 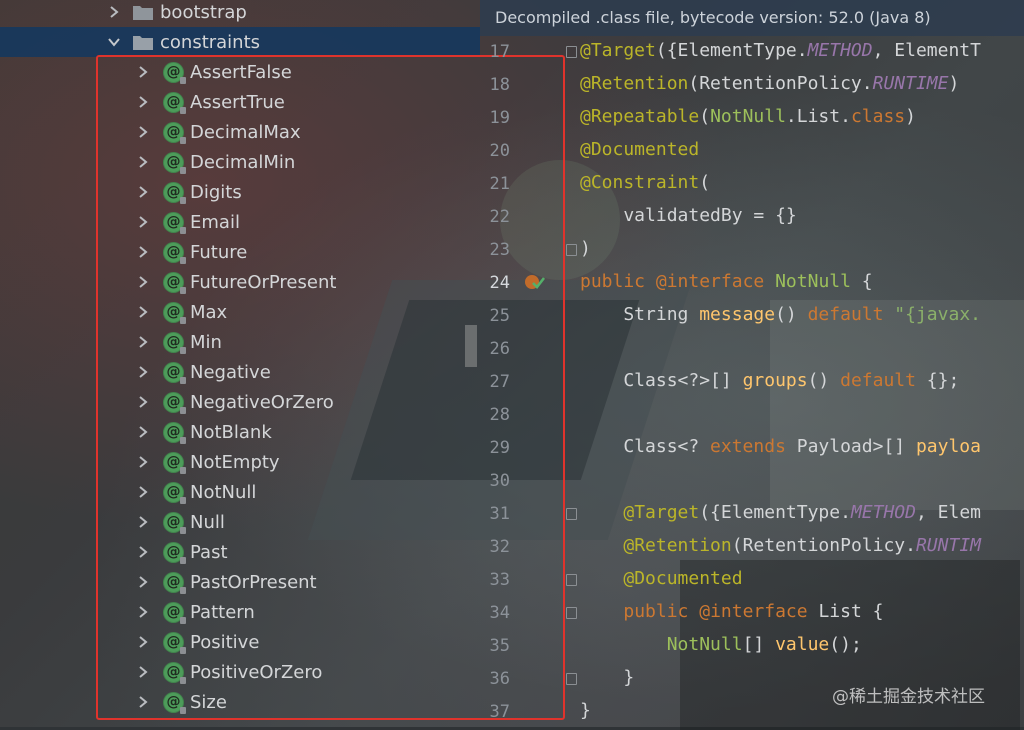 I want to click on line-number: 35, so click(x=499, y=646).